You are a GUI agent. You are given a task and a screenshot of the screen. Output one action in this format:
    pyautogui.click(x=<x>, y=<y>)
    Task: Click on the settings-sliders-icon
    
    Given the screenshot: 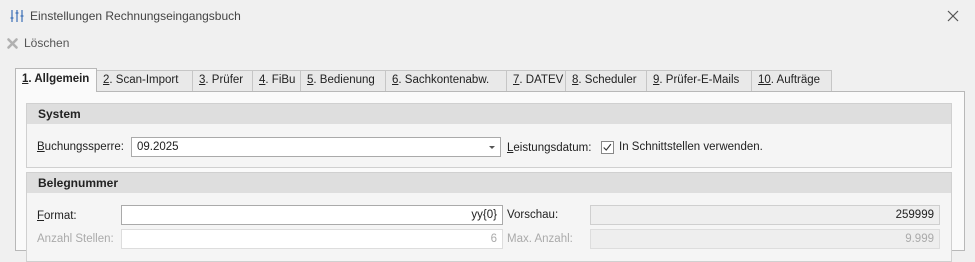 What is the action you would take?
    pyautogui.click(x=17, y=16)
    